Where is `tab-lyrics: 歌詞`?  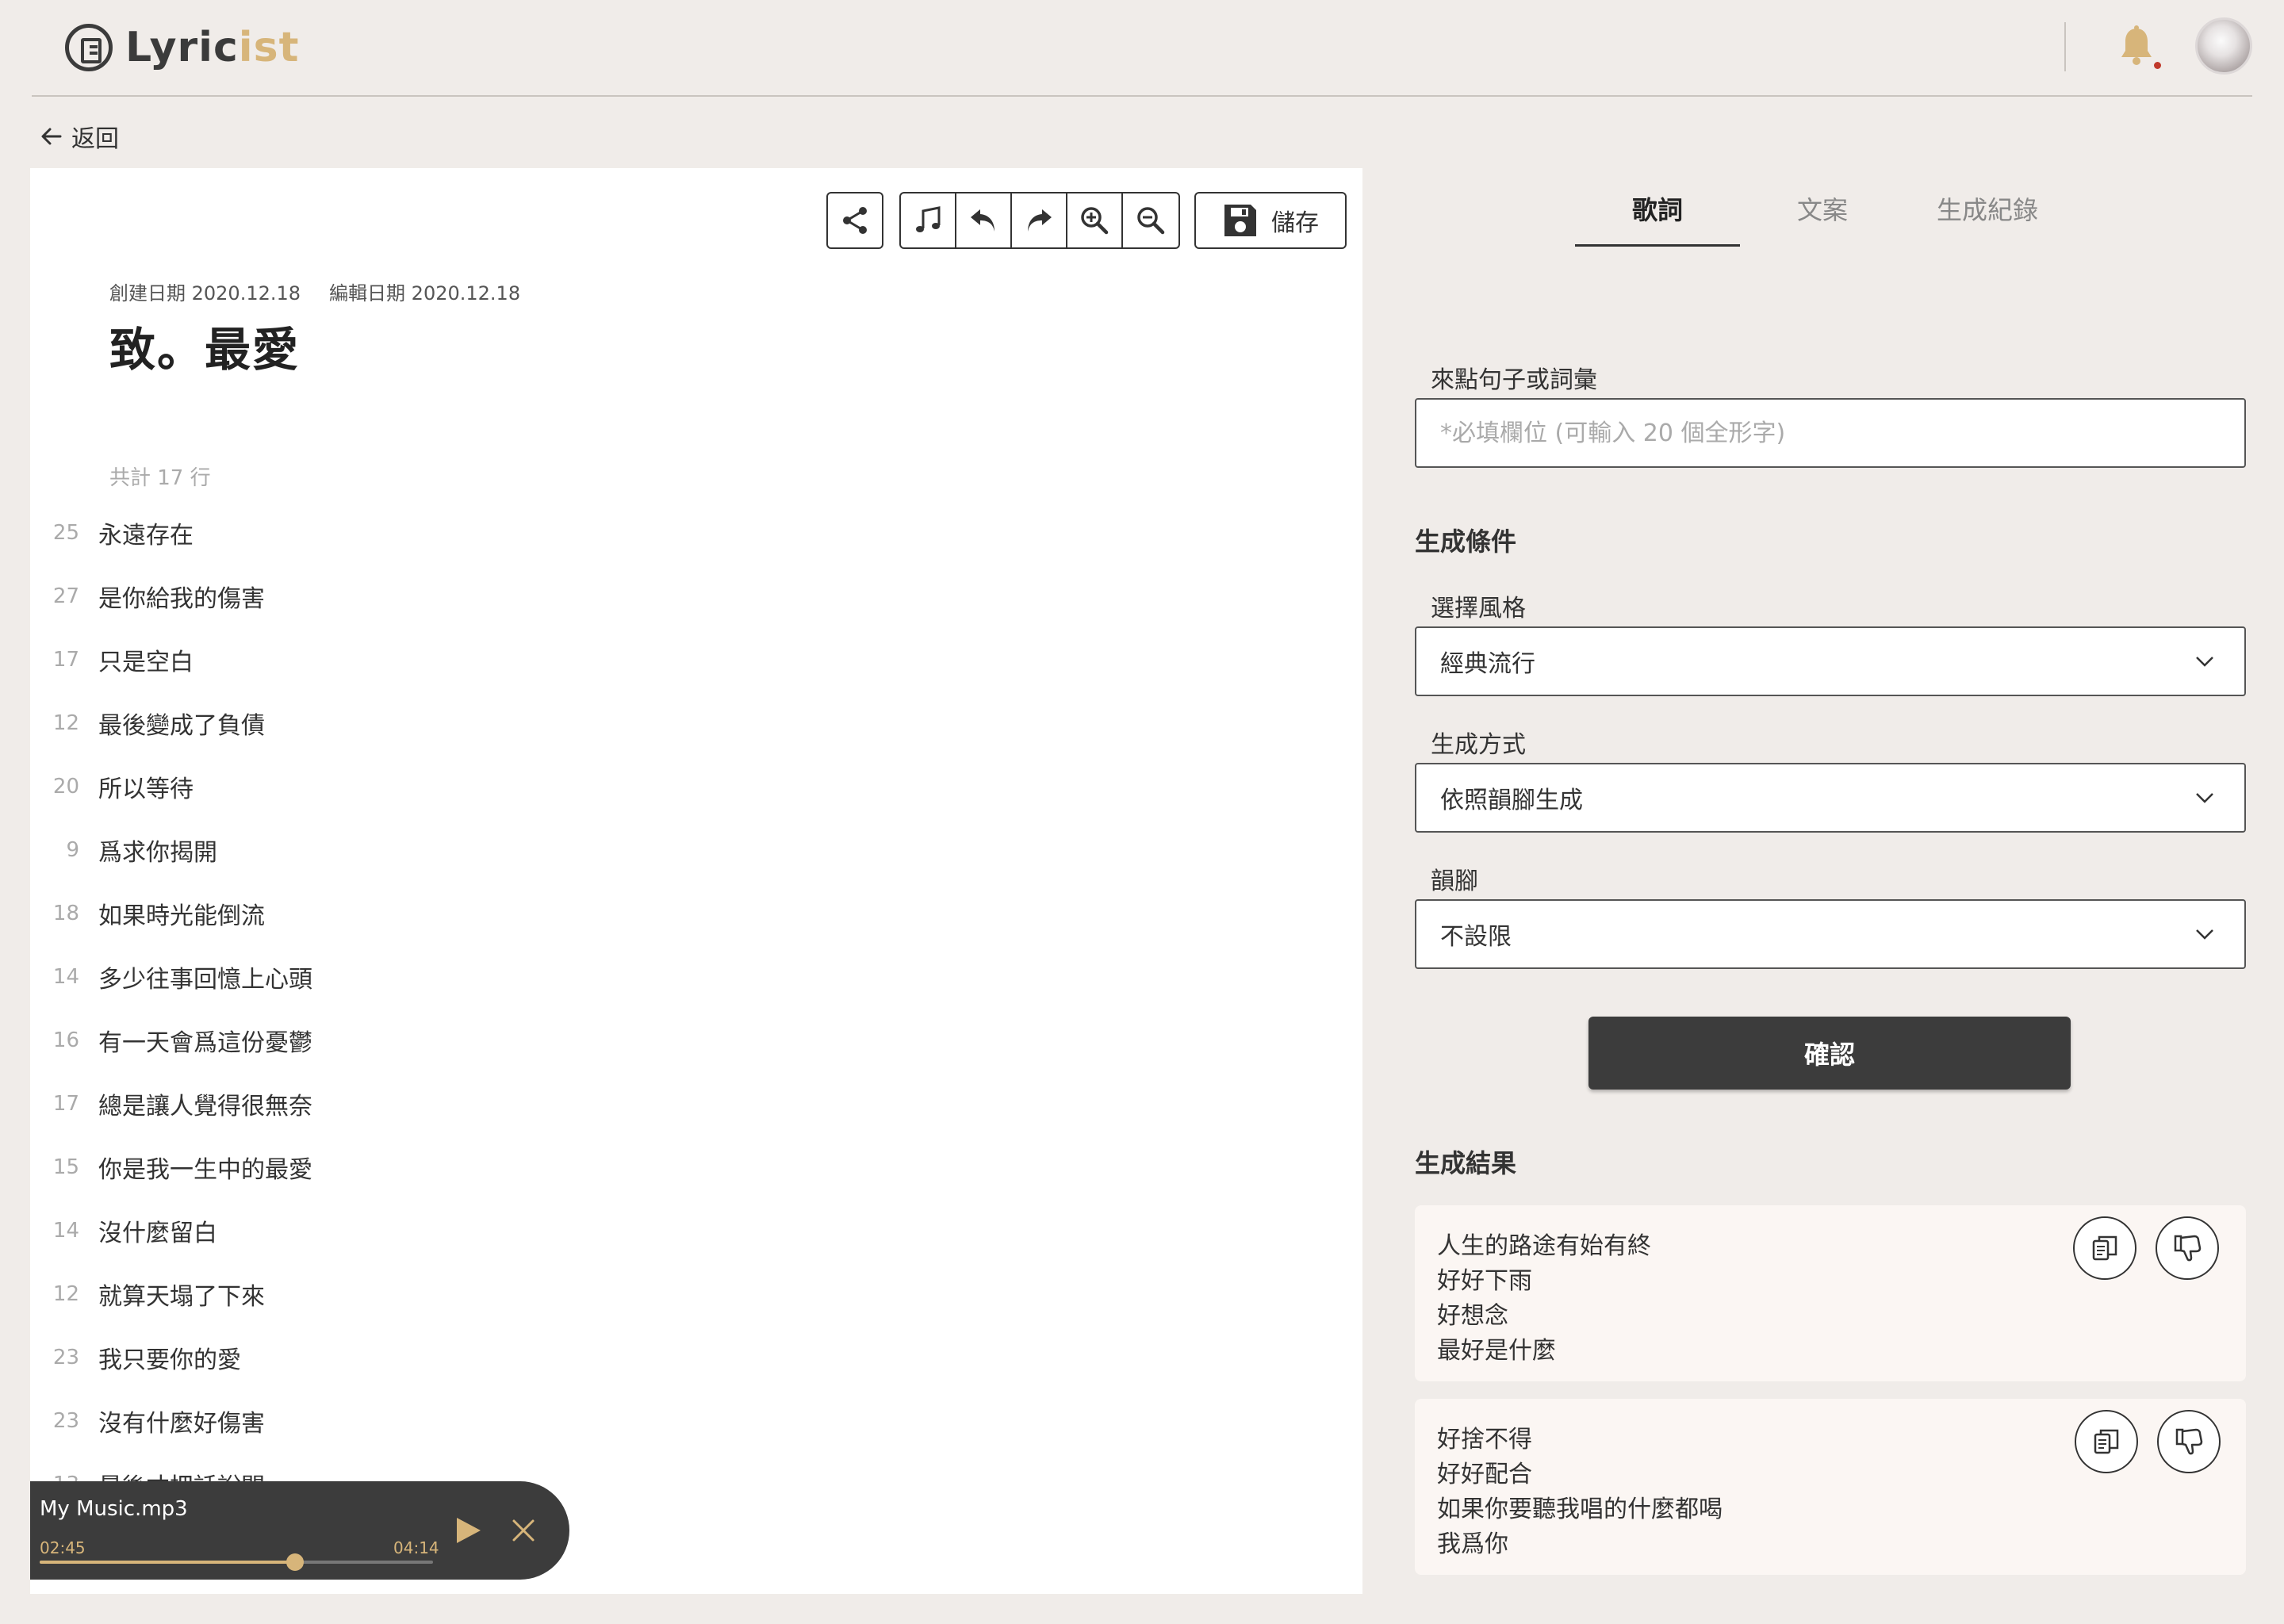
tab-lyrics: 歌詞 is located at coordinates (1657, 219).